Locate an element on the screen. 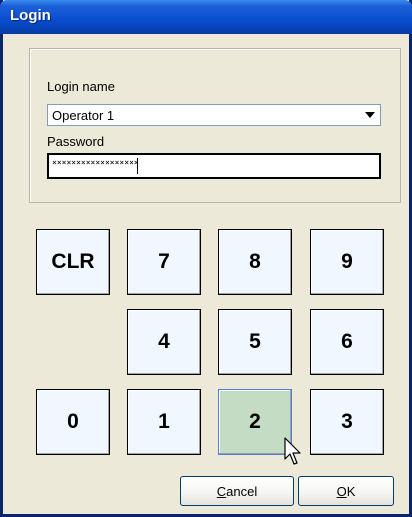 The height and width of the screenshot is (517, 412). ok-button: OK is located at coordinates (346, 491).